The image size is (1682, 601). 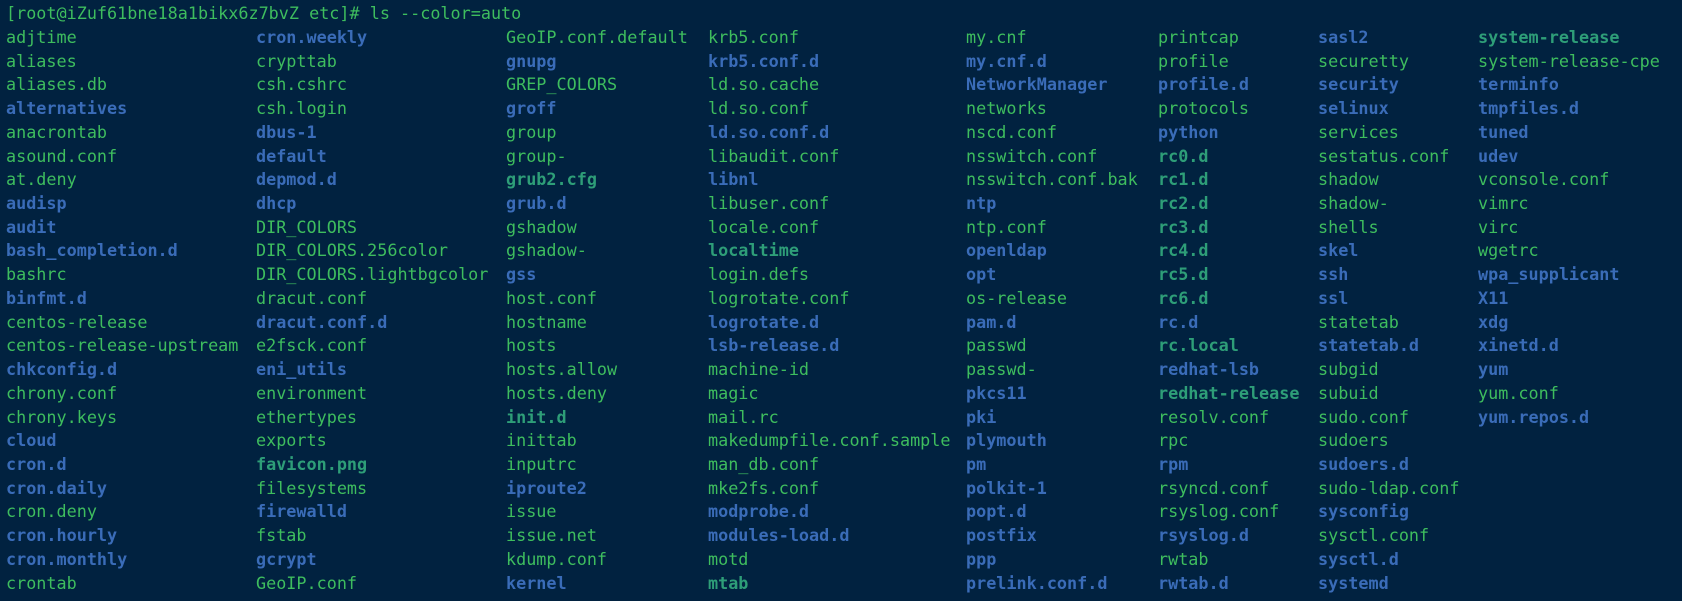 What do you see at coordinates (1493, 321) in the screenshot?
I see `directory-entry: xdg` at bounding box center [1493, 321].